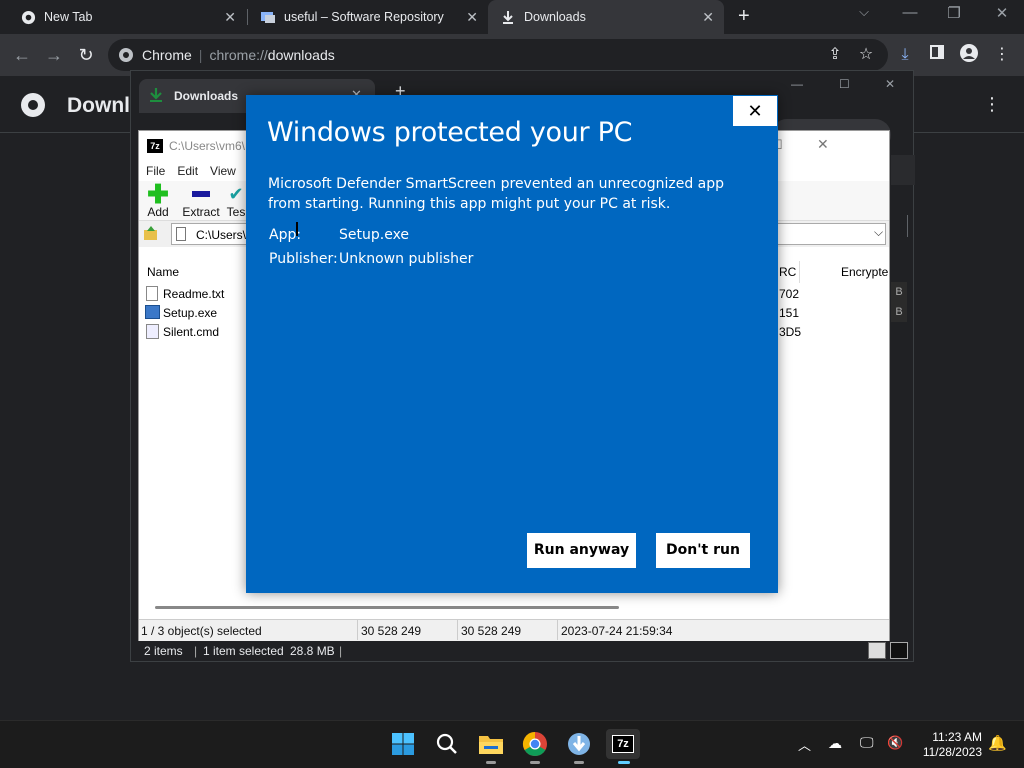 The width and height of the screenshot is (1024, 768). I want to click on side-panel-icon, so click(937, 55).